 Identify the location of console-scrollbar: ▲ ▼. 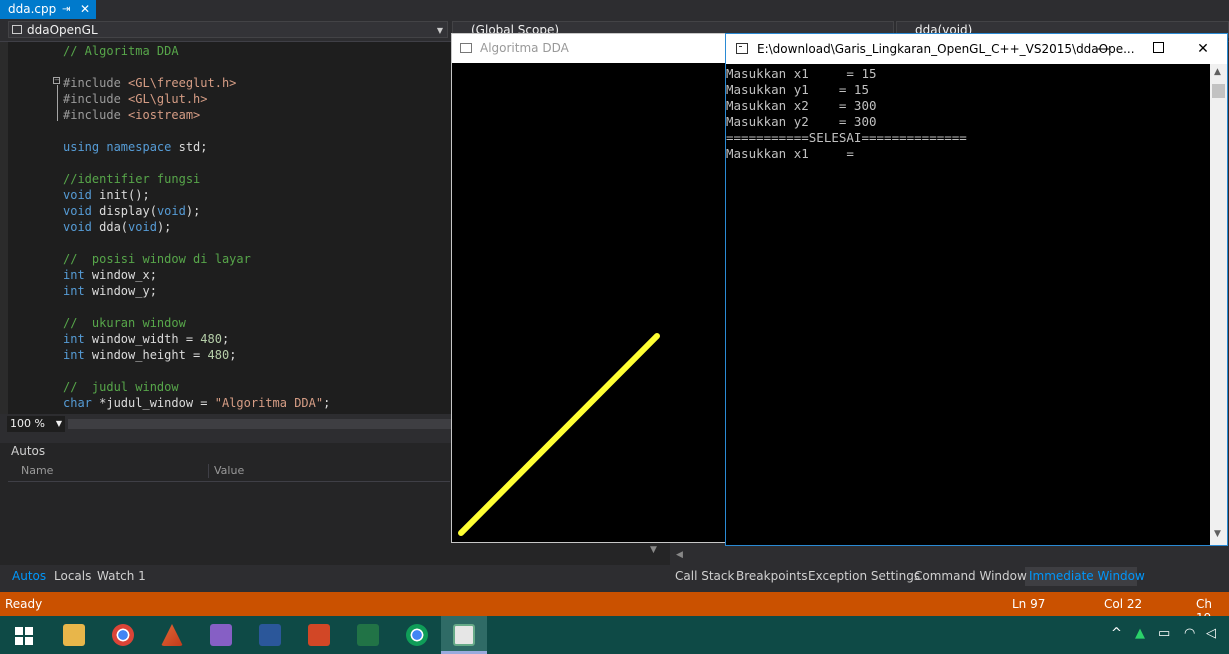
(1218, 304).